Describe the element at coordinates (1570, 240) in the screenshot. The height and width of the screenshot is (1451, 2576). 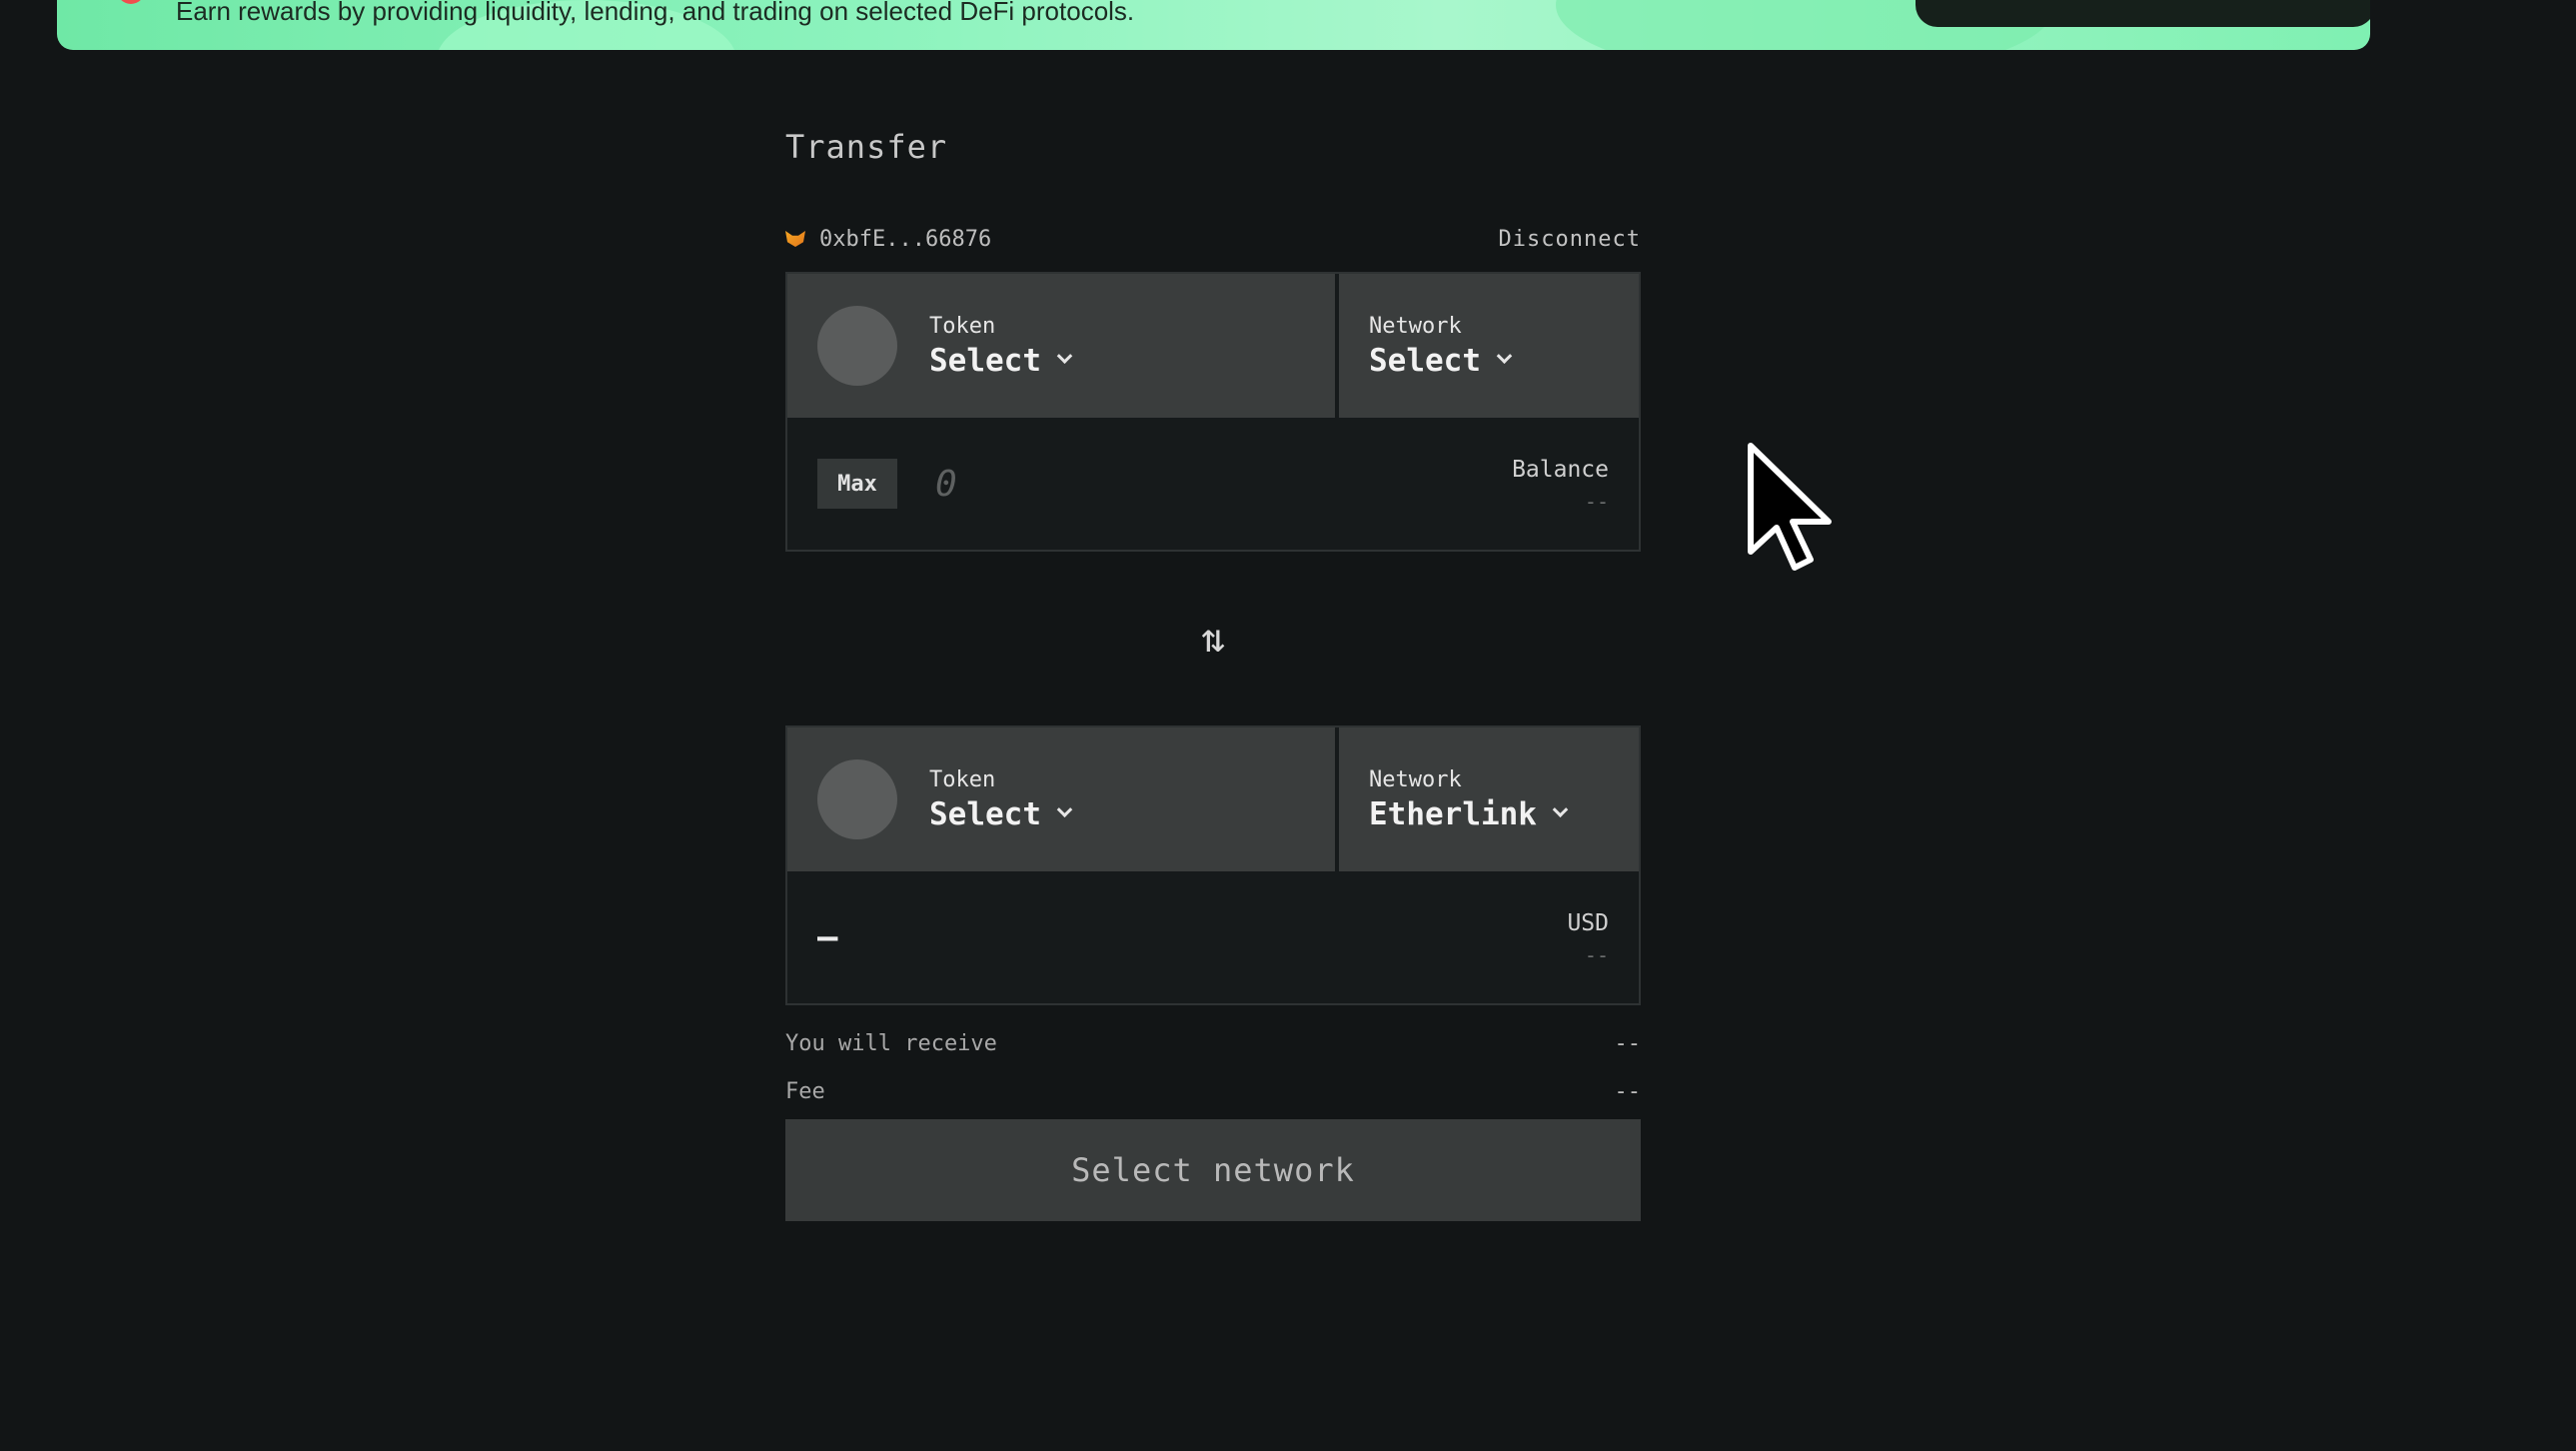
I see `disconnect-button: Disconnect` at that location.